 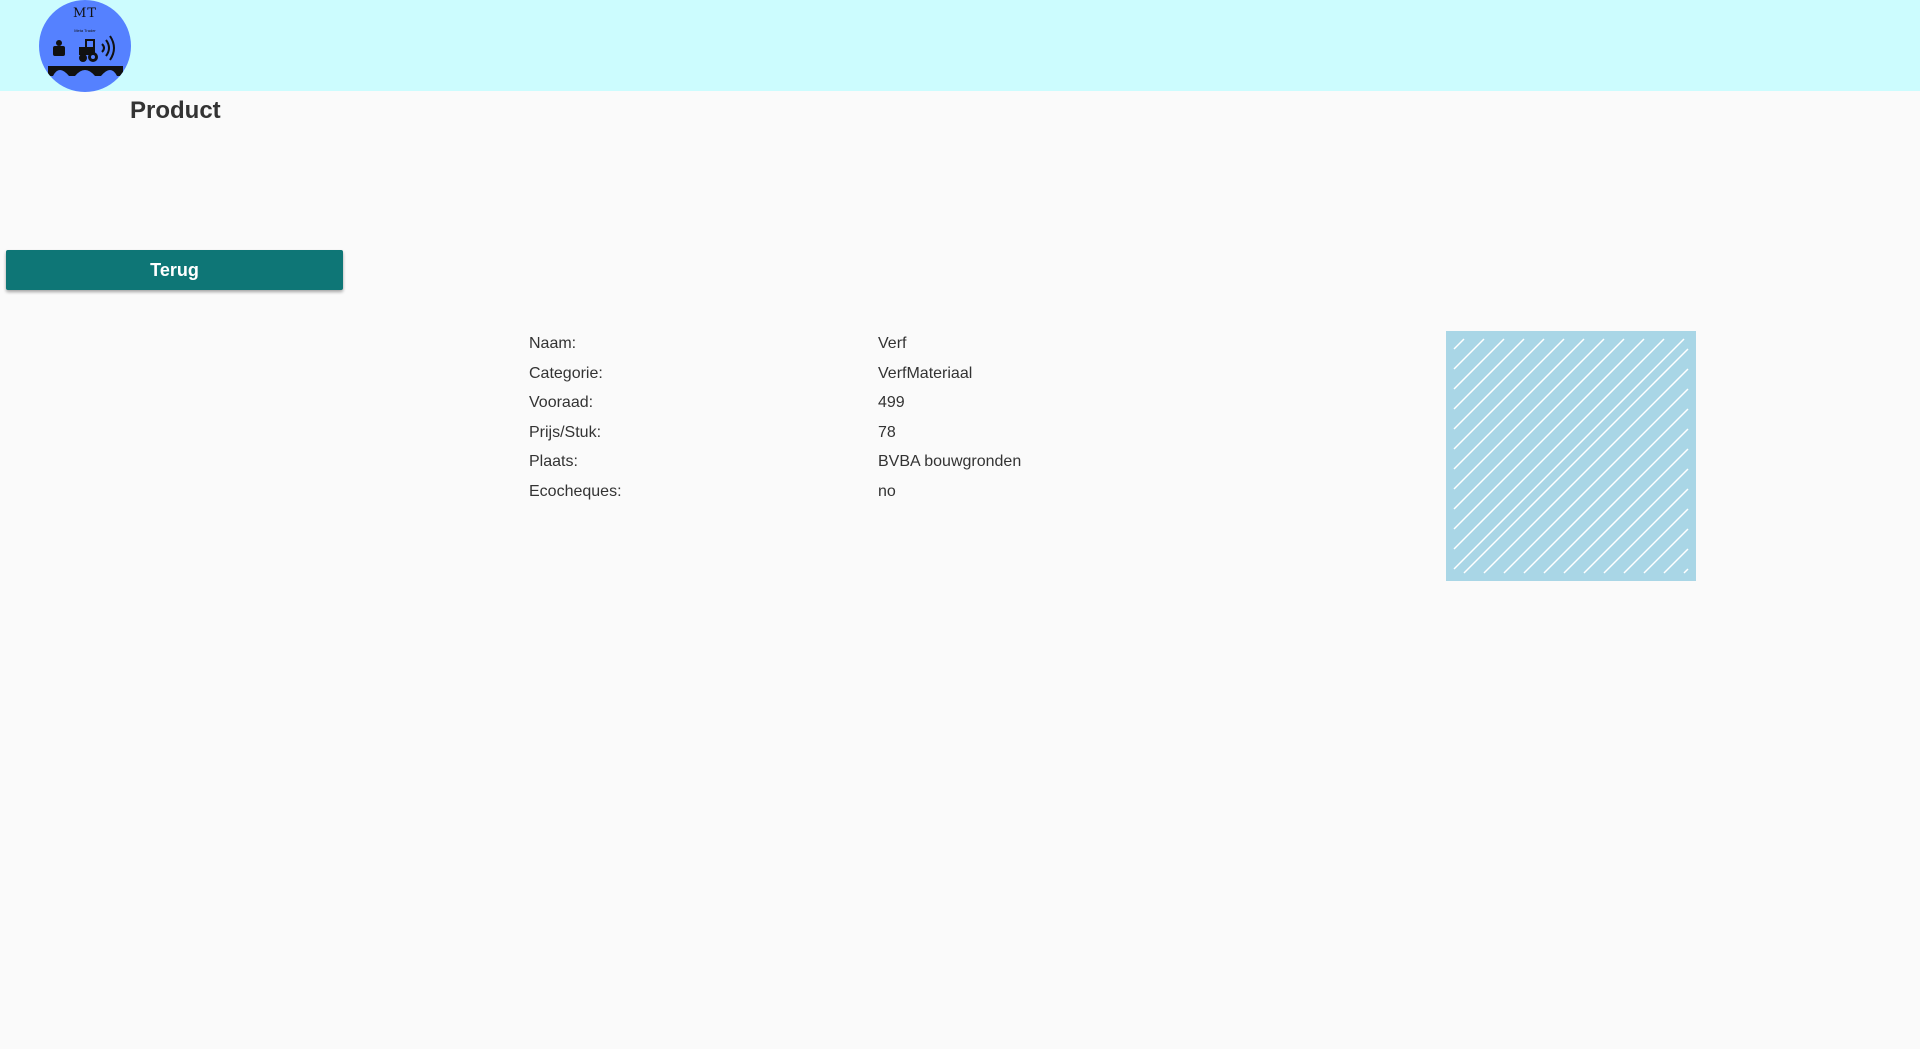 What do you see at coordinates (829, 380) in the screenshot?
I see `detail-row-categorie: Categorie: VerfMateriaal` at bounding box center [829, 380].